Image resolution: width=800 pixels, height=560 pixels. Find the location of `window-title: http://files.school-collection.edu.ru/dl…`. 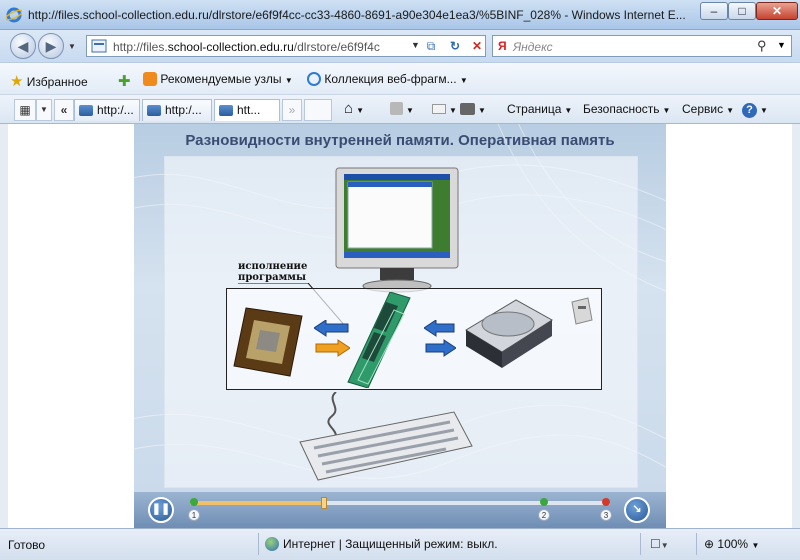

window-title: http://files.school-collection.edu.ru/dl… is located at coordinates (357, 15).